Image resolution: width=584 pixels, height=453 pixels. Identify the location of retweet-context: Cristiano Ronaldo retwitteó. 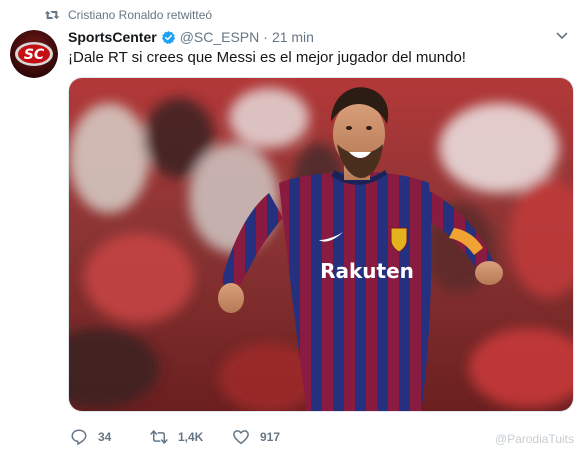
(128, 15).